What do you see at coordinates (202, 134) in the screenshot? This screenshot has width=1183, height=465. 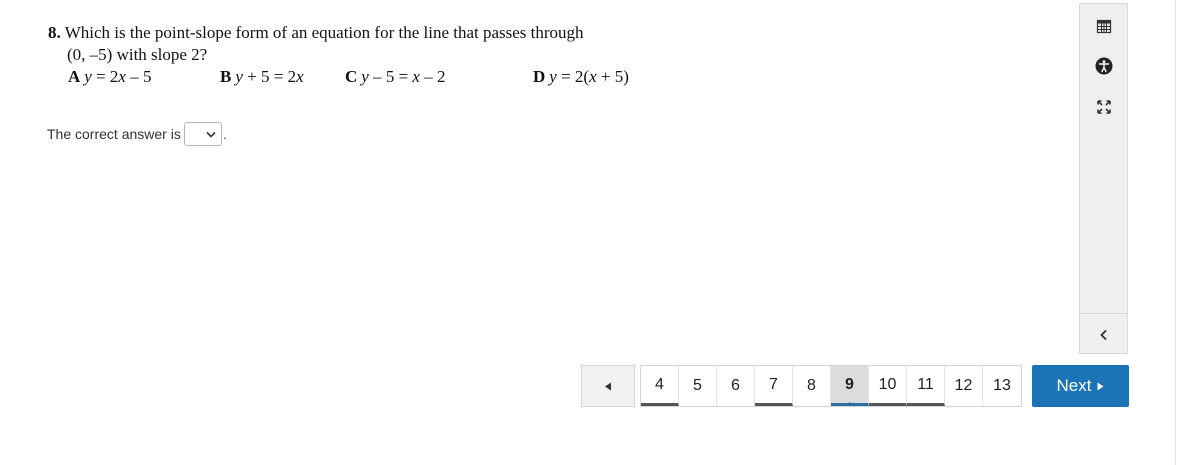 I see `answer-dropdown` at bounding box center [202, 134].